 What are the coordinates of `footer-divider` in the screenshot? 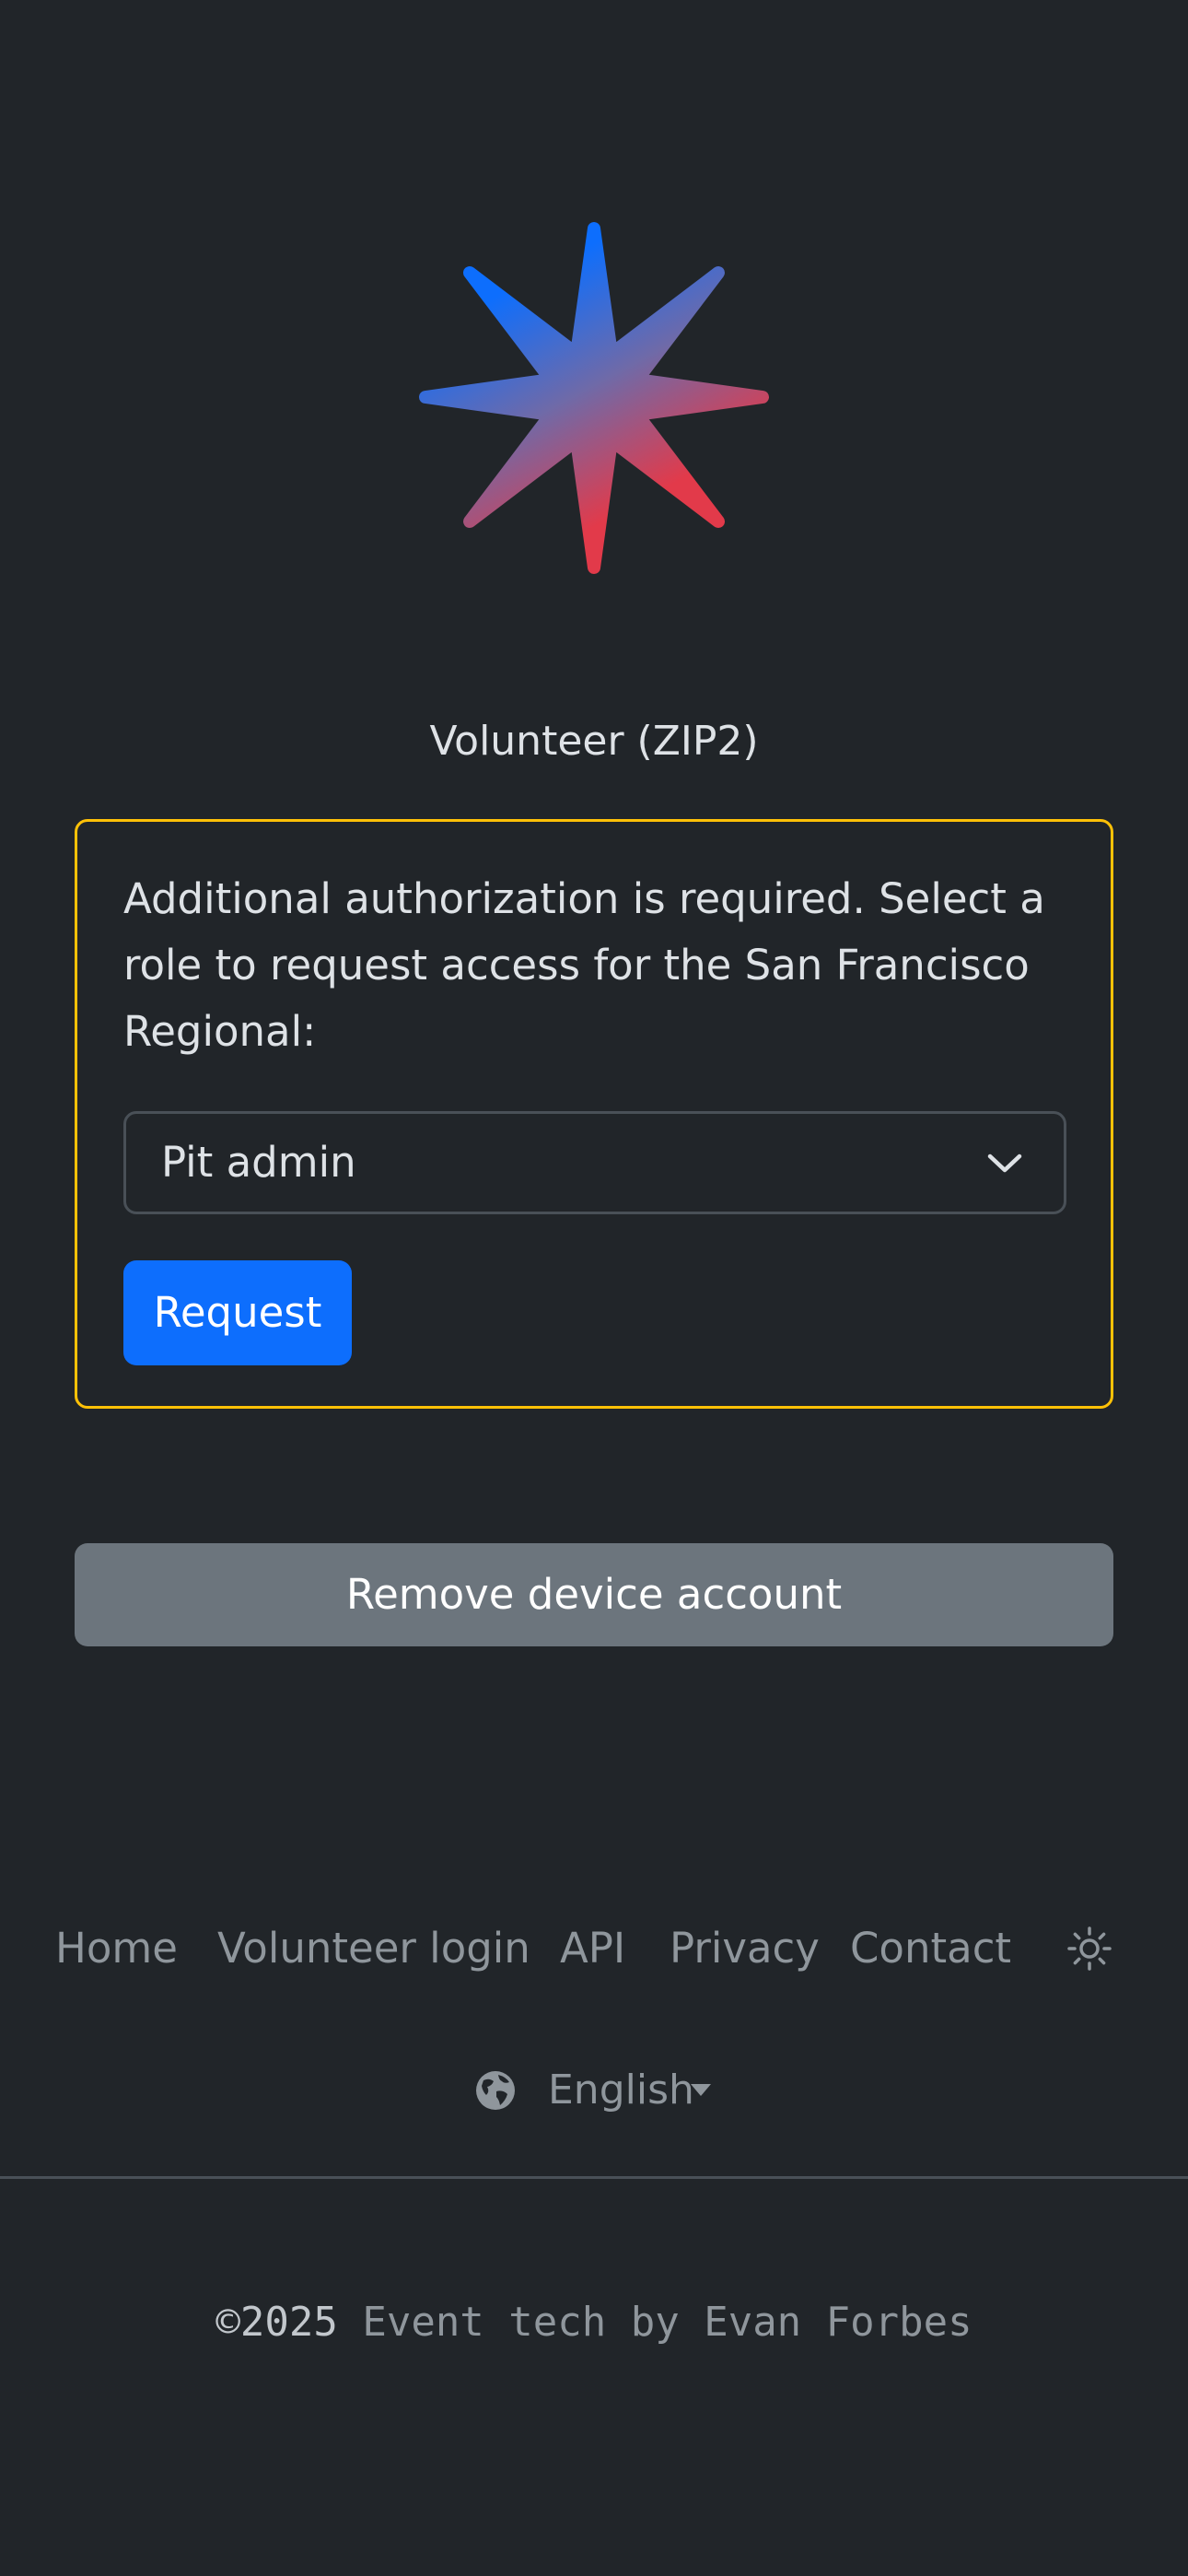 It's located at (594, 2177).